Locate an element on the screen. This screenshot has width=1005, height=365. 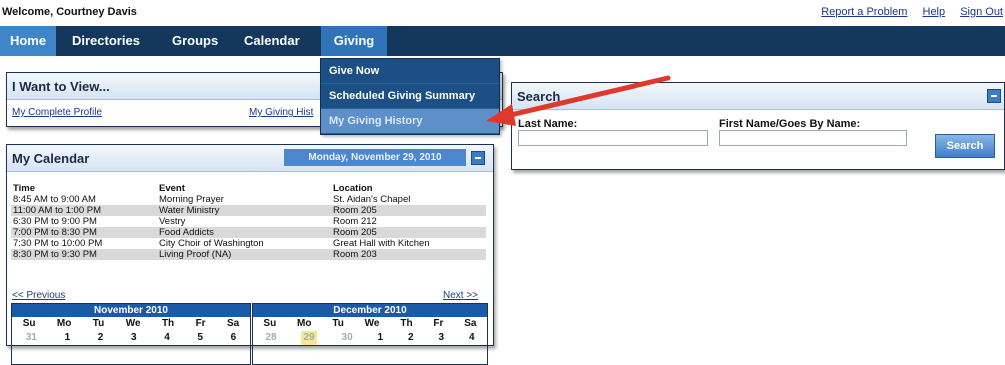
main-nav: Home Directories Groups Calendar Giving is located at coordinates (502, 41).